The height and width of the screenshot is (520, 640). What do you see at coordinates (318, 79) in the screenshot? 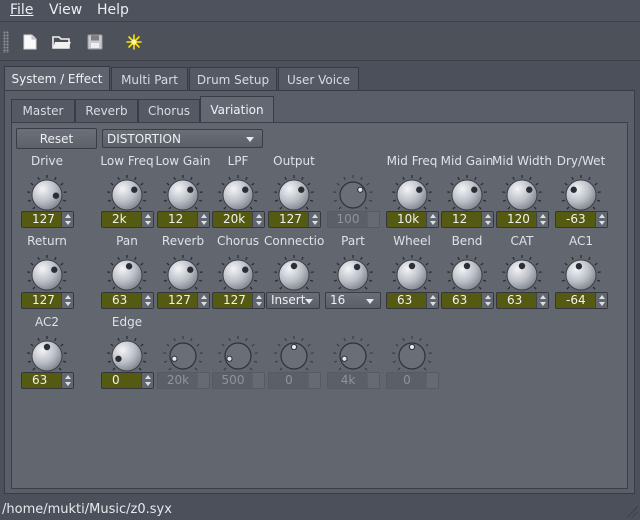
I see `tab-user-voice: User Voice` at bounding box center [318, 79].